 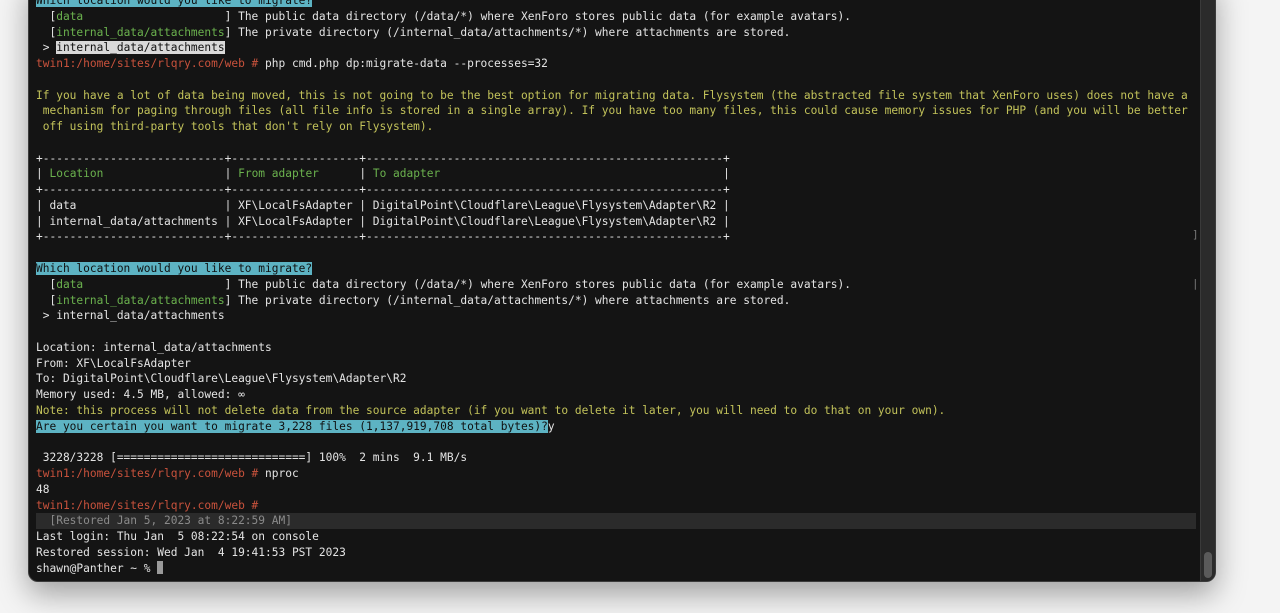 What do you see at coordinates (1195, 234) in the screenshot?
I see `selection-mark-right: ]` at bounding box center [1195, 234].